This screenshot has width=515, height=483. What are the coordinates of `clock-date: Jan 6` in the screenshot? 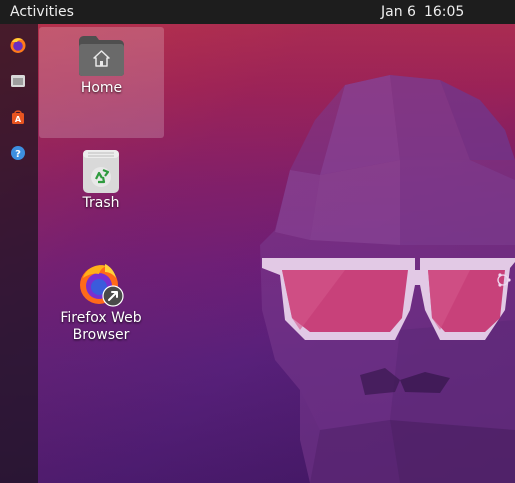 It's located at (398, 12).